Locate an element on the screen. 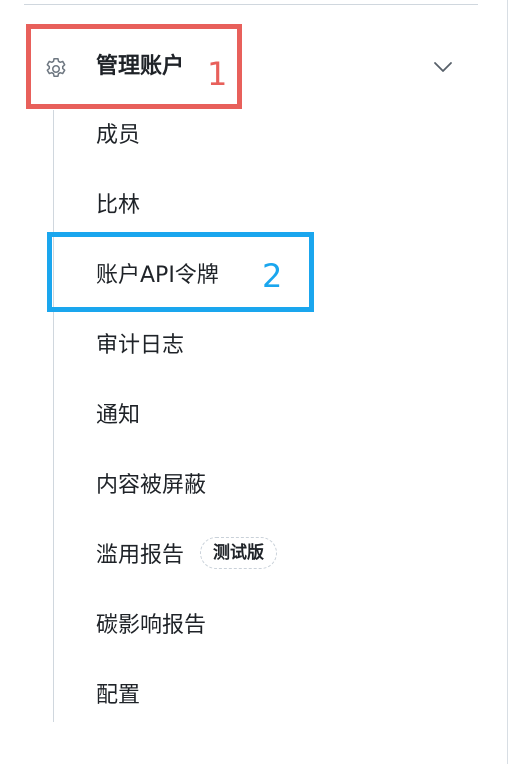 The width and height of the screenshot is (516, 764). sidebar-item-billing: 比林 is located at coordinates (118, 206).